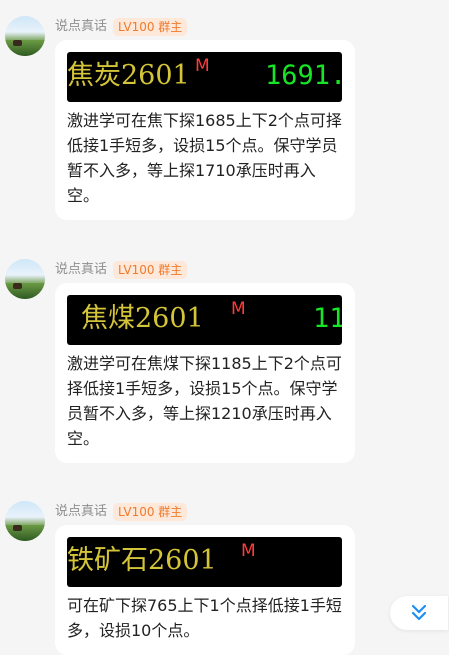 This screenshot has width=449, height=655. Describe the element at coordinates (204, 618) in the screenshot. I see `message-text: 可在矿下探765上下1个点择低接1手短多，设损10个点。` at that location.